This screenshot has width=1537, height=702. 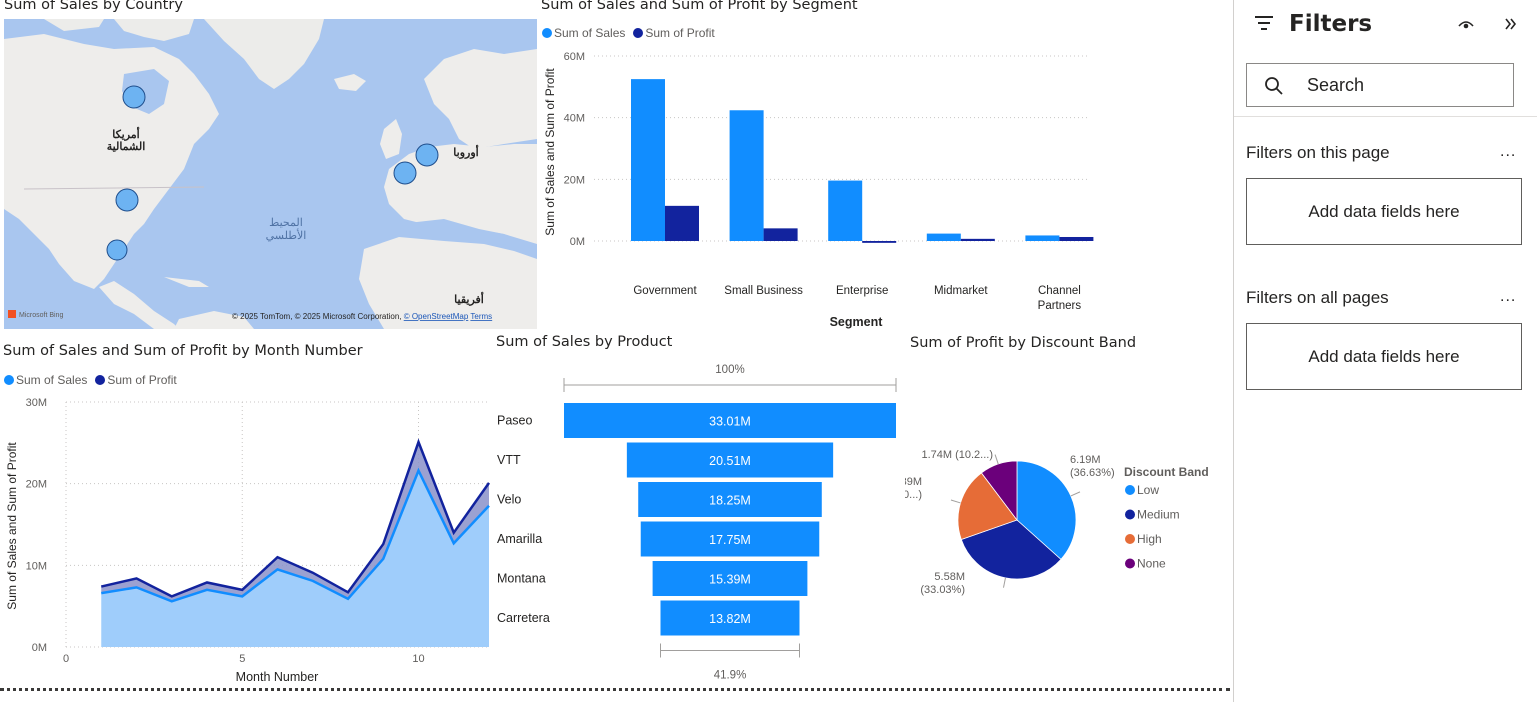 I want to click on funnel-value-label: 17.75M, so click(x=730, y=540).